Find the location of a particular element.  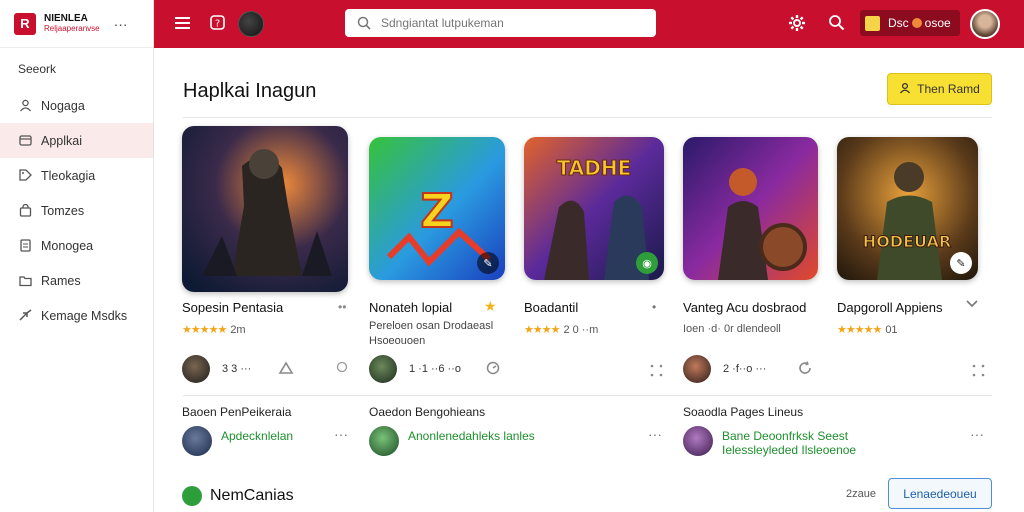

card-count: 2 ·f··o ··· is located at coordinates (745, 369).